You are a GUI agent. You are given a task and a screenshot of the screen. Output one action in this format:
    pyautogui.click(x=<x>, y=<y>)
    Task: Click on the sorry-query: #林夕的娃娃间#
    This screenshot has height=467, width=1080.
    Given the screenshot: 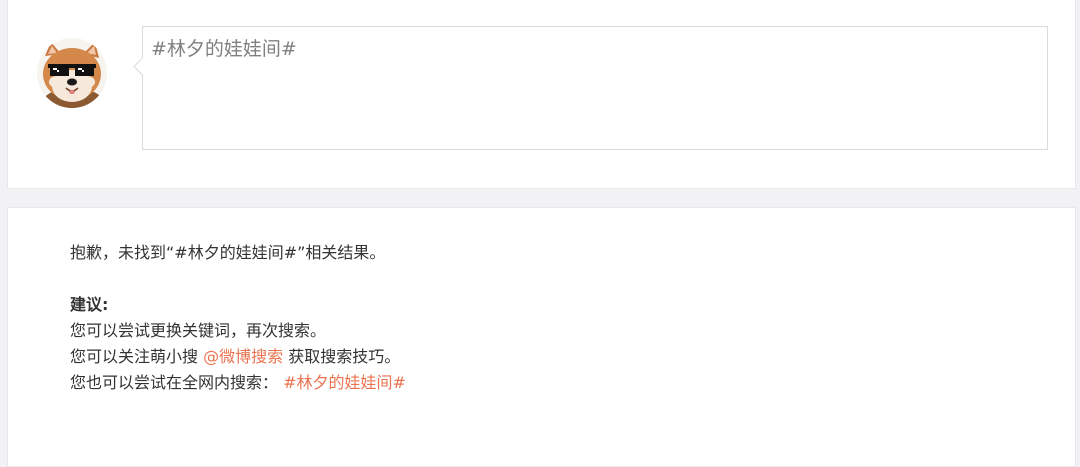 What is the action you would take?
    pyautogui.click(x=236, y=252)
    